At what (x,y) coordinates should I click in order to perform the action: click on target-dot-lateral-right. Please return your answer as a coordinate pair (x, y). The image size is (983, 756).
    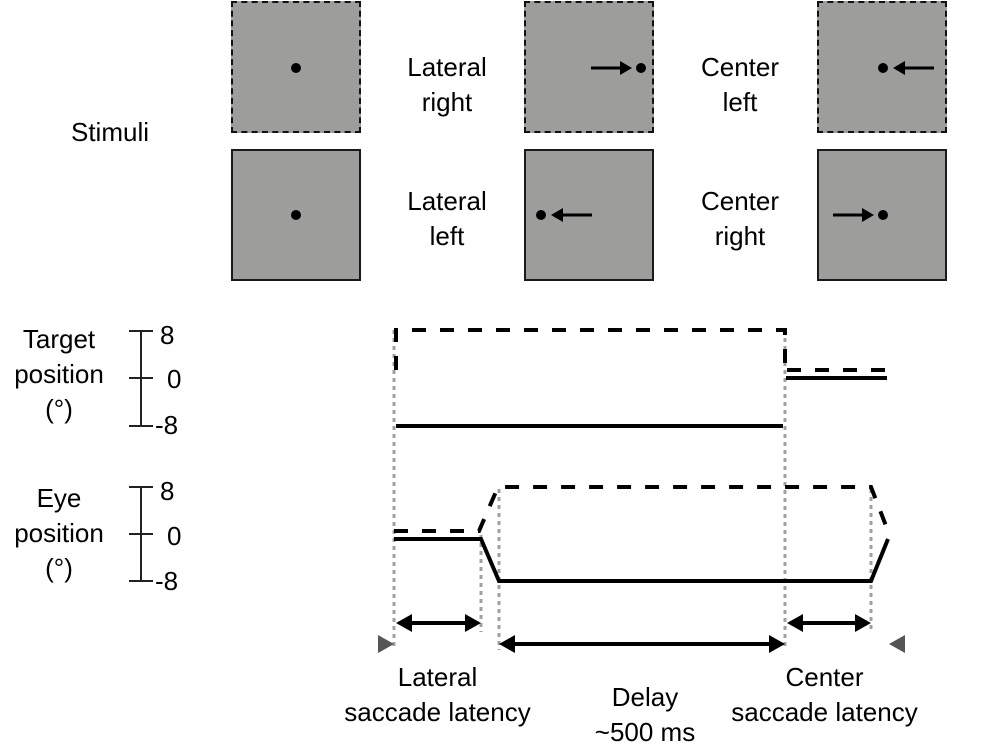
    Looking at the image, I should click on (641, 68).